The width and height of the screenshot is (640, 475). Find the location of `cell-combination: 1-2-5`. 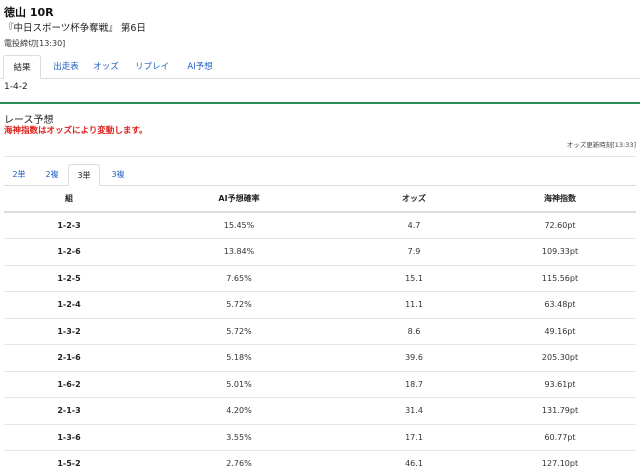

cell-combination: 1-2-5 is located at coordinates (69, 278).